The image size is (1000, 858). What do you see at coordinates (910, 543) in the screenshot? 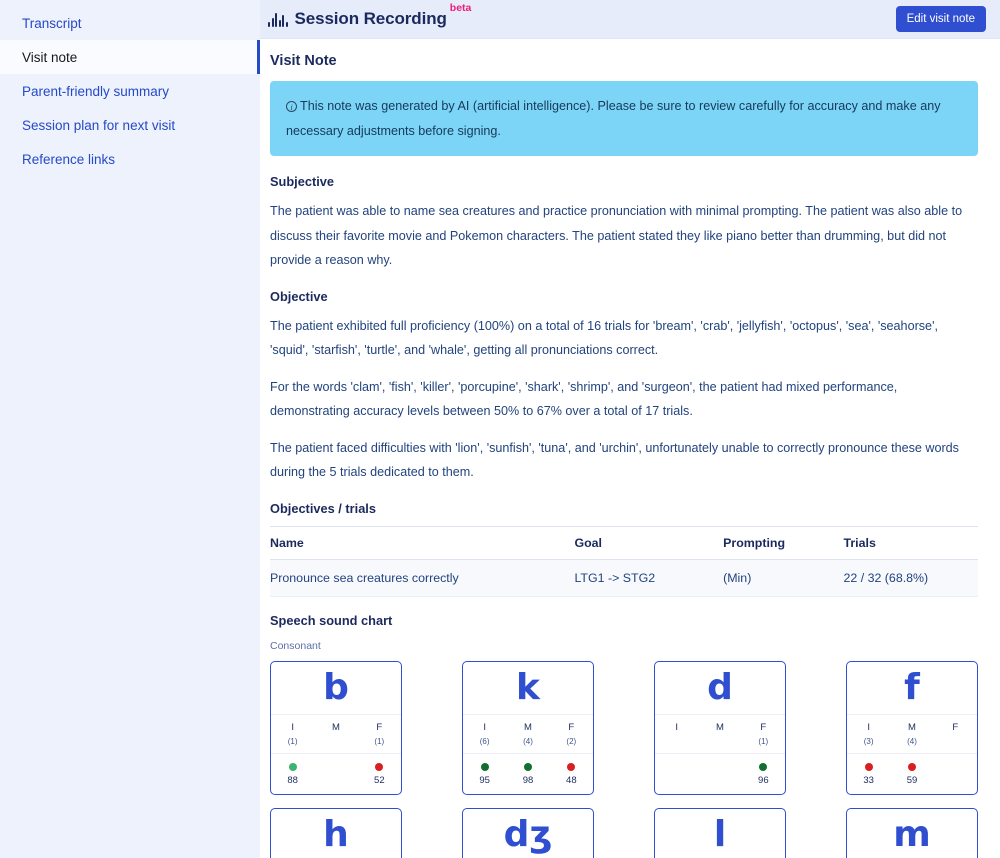
I see `column-header-trials: Trials` at bounding box center [910, 543].